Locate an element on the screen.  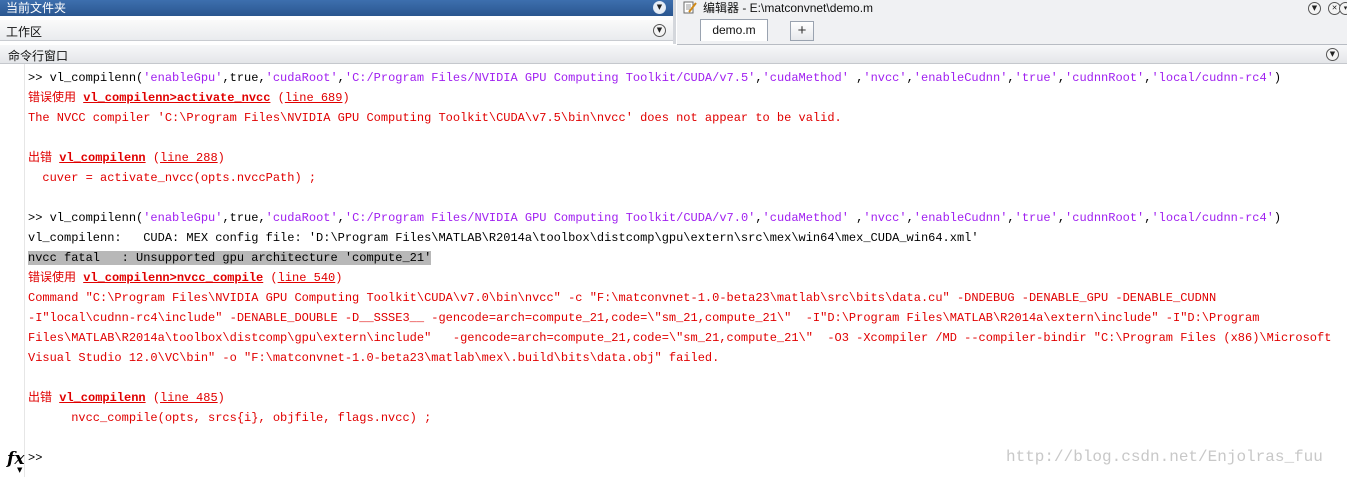
command-window-menu-icon: ▼ is located at coordinates (1332, 54).